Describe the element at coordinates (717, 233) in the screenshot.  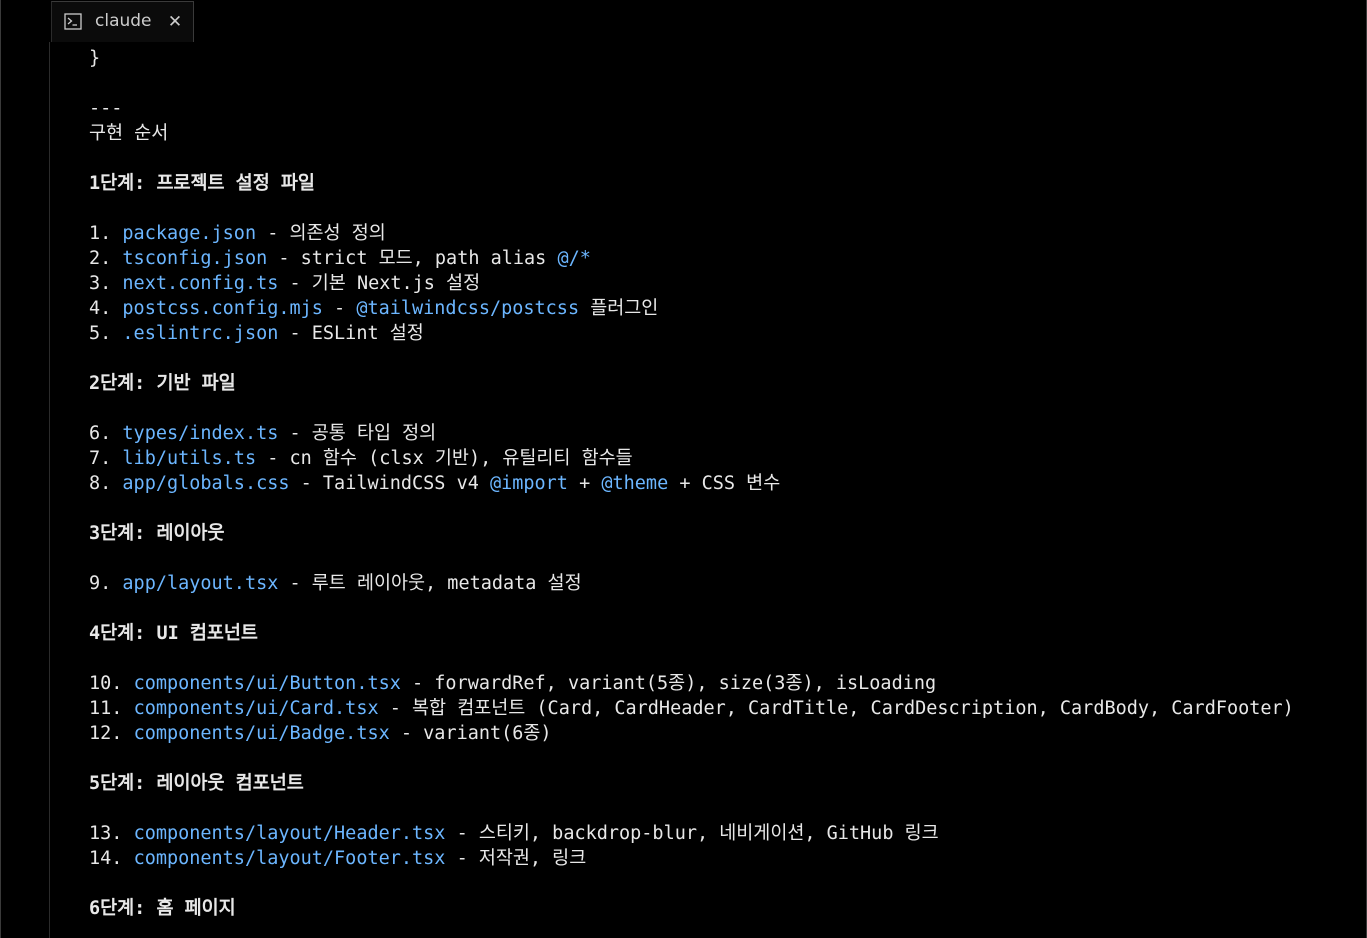
I see `output-line: 1. package.json - 의존성 정의` at that location.